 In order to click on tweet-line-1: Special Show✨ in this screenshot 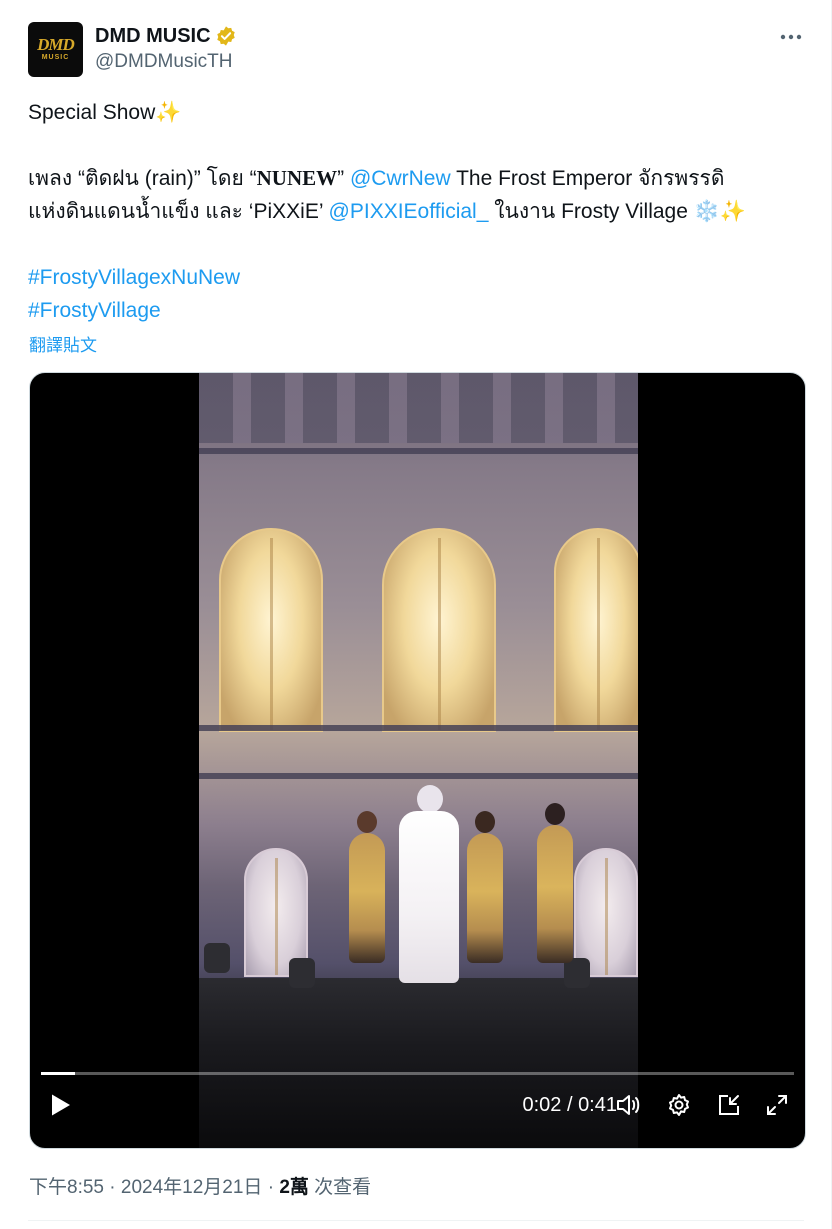, I will do `click(418, 112)`.